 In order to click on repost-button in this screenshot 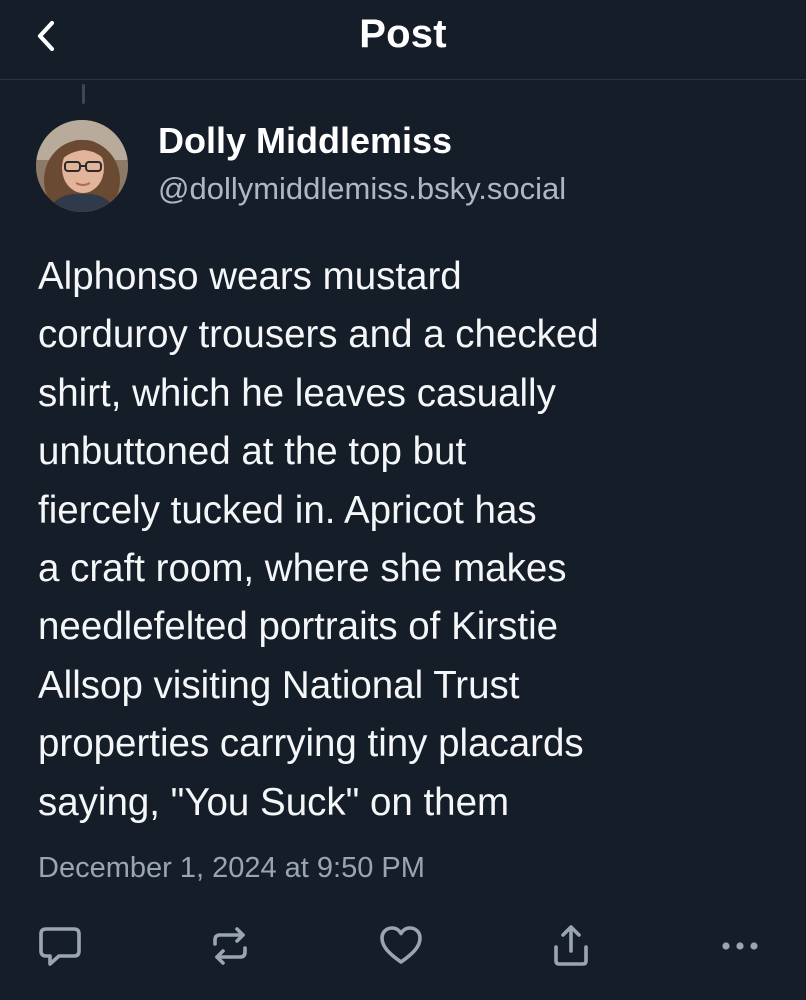, I will do `click(230, 946)`.